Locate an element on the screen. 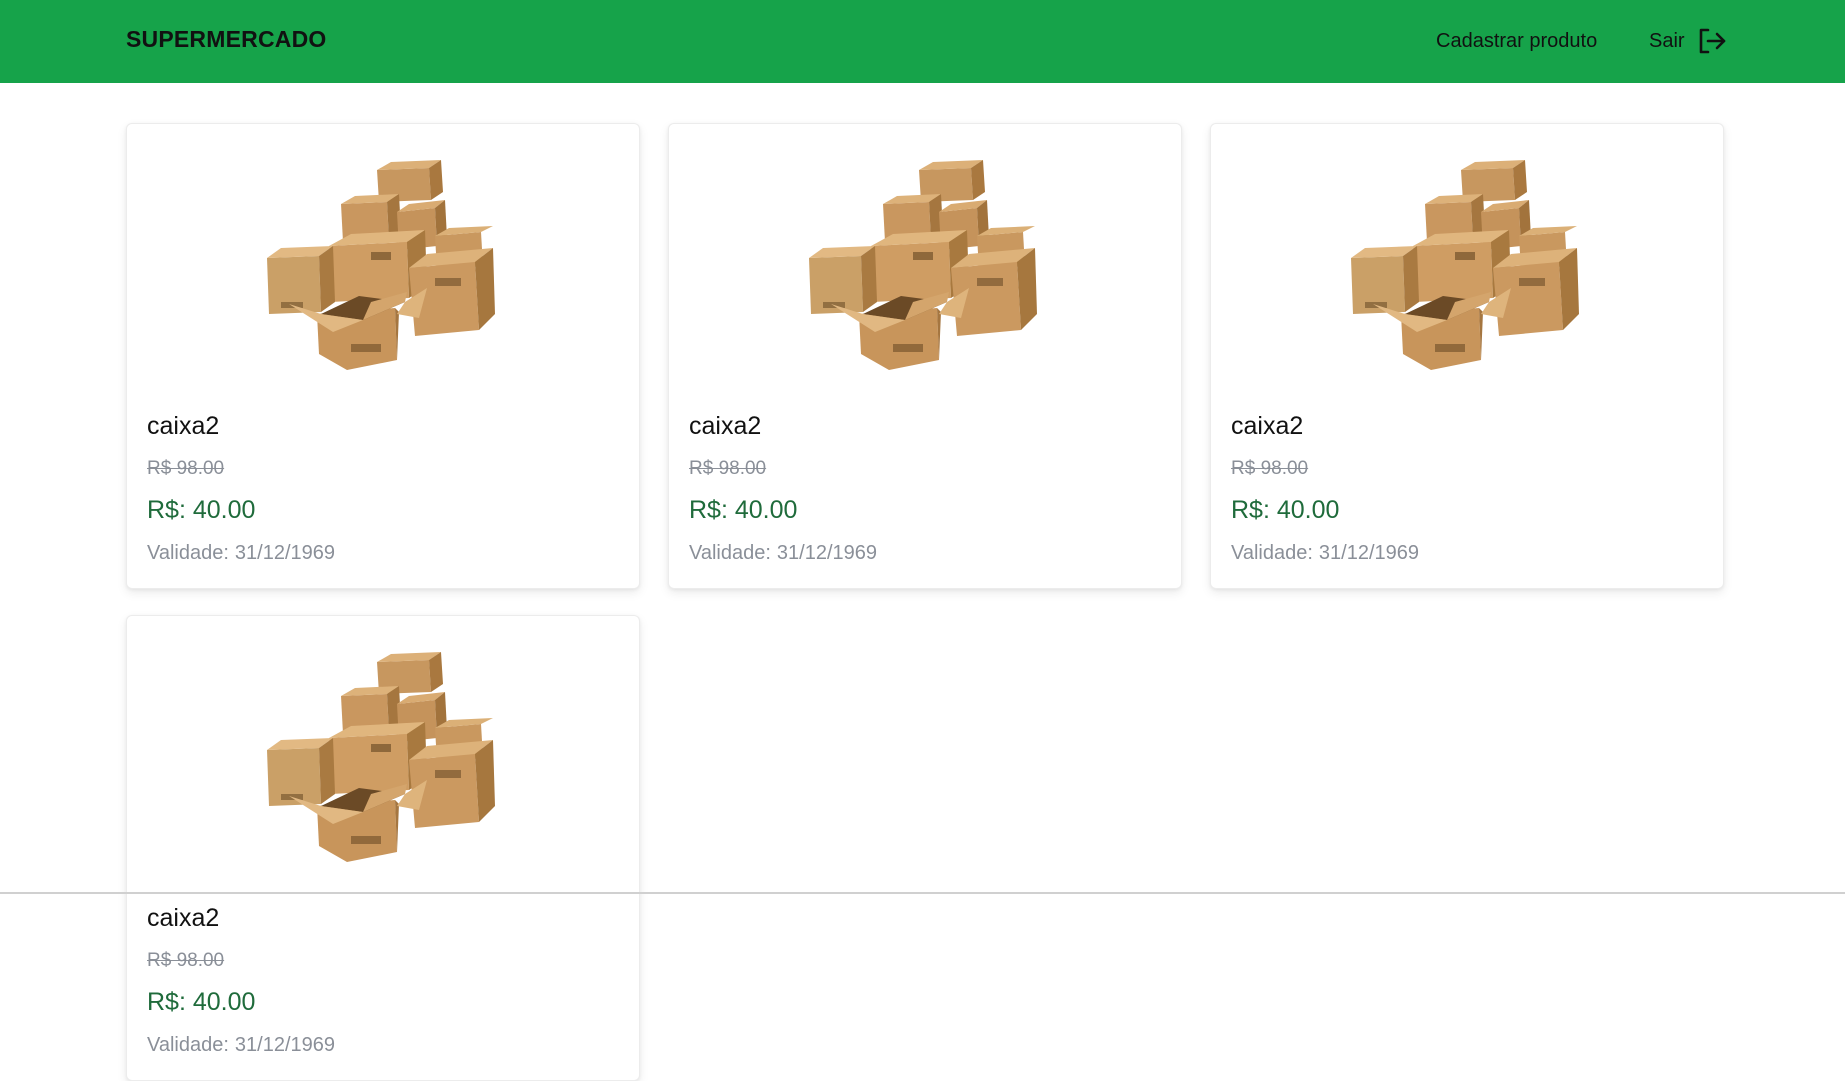 The height and width of the screenshot is (1081, 1845). register-product-link: Cadastrar produto is located at coordinates (1516, 41).